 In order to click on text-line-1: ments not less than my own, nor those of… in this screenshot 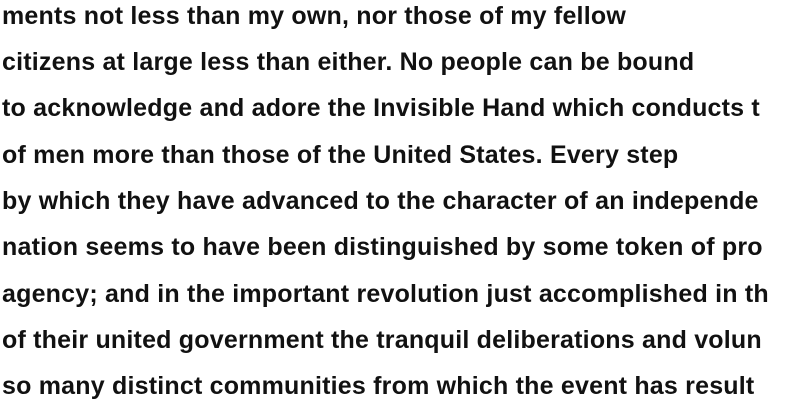, I will do `click(314, 16)`.